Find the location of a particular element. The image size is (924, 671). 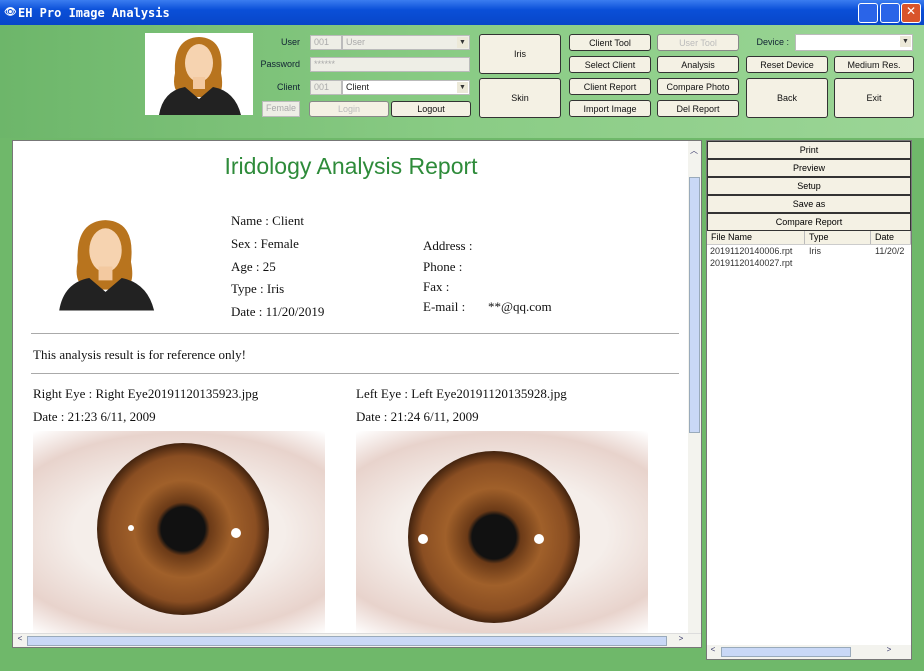

user-label: User is located at coordinates (290, 42).